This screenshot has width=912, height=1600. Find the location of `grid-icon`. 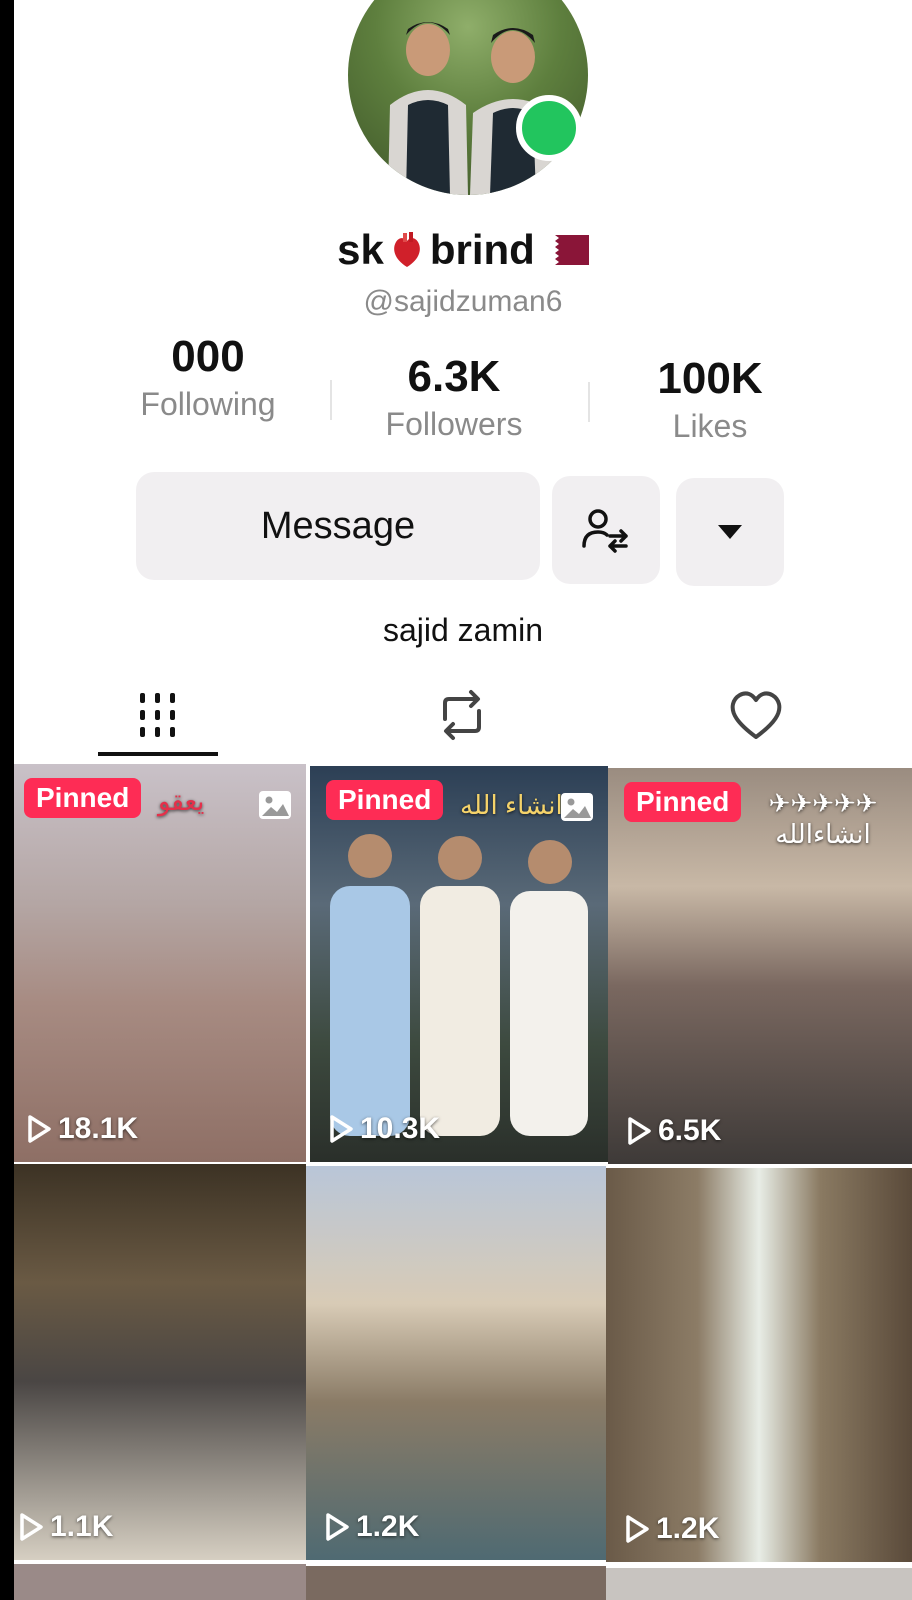

grid-icon is located at coordinates (157, 715).